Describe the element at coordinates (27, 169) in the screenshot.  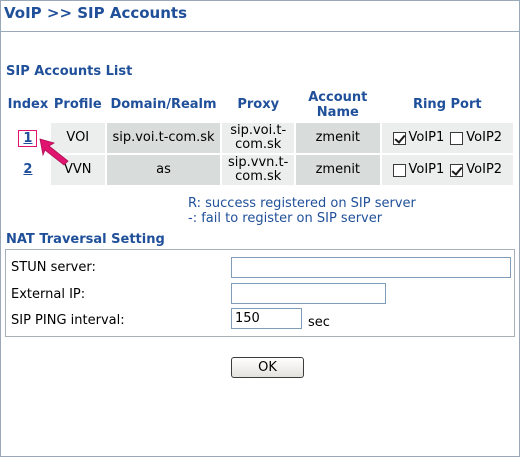
I see `account-index-link: 2` at that location.